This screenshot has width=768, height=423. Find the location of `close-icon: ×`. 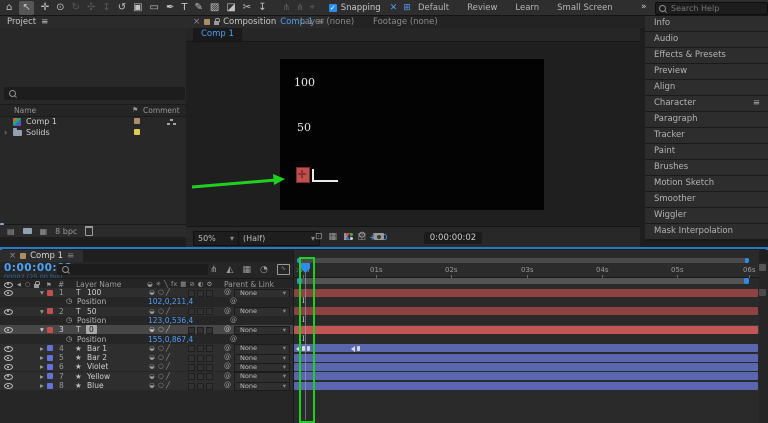

close-icon: × is located at coordinates (196, 22).